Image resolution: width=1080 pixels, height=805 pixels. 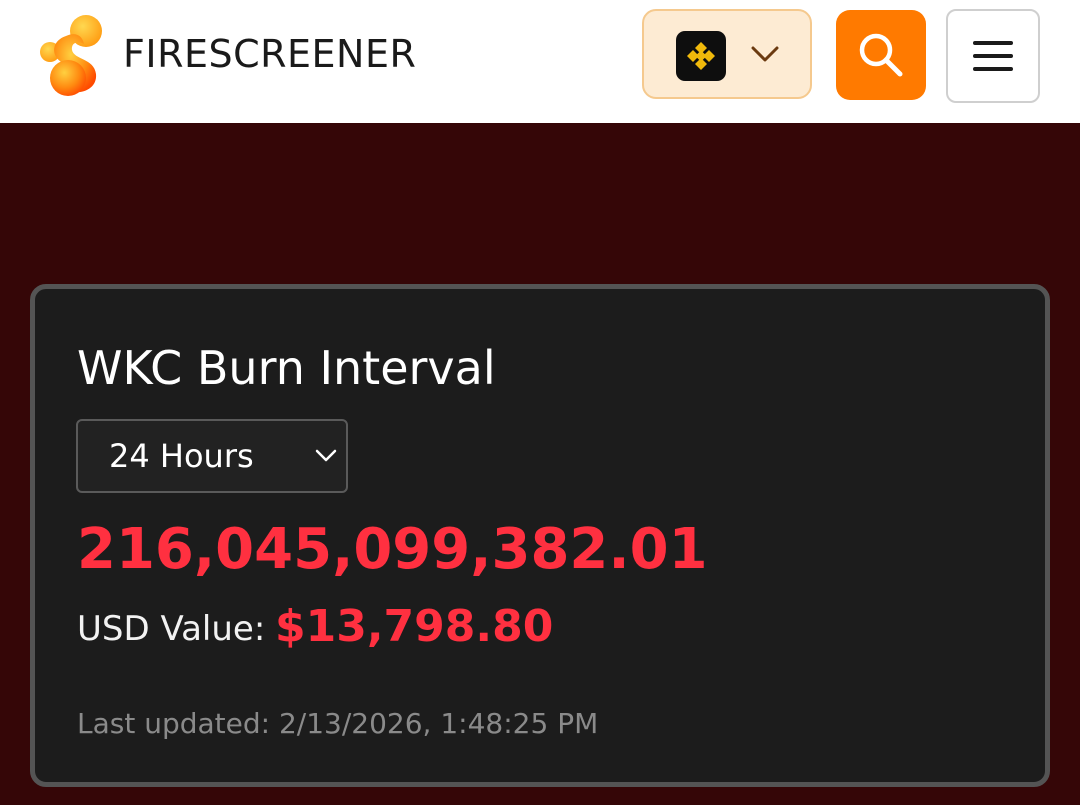 What do you see at coordinates (338, 723) in the screenshot?
I see `last-updated-timestamp: Last updated: 2/13/2026, 1:48:25 PM` at bounding box center [338, 723].